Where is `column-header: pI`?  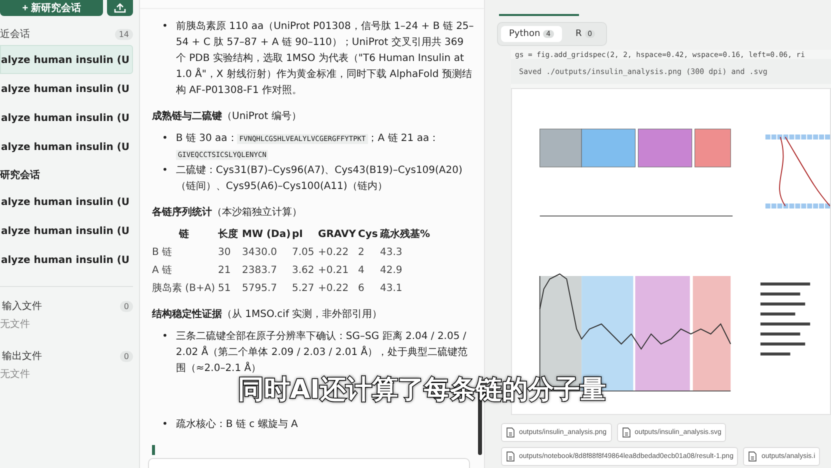 column-header: pI is located at coordinates (298, 235).